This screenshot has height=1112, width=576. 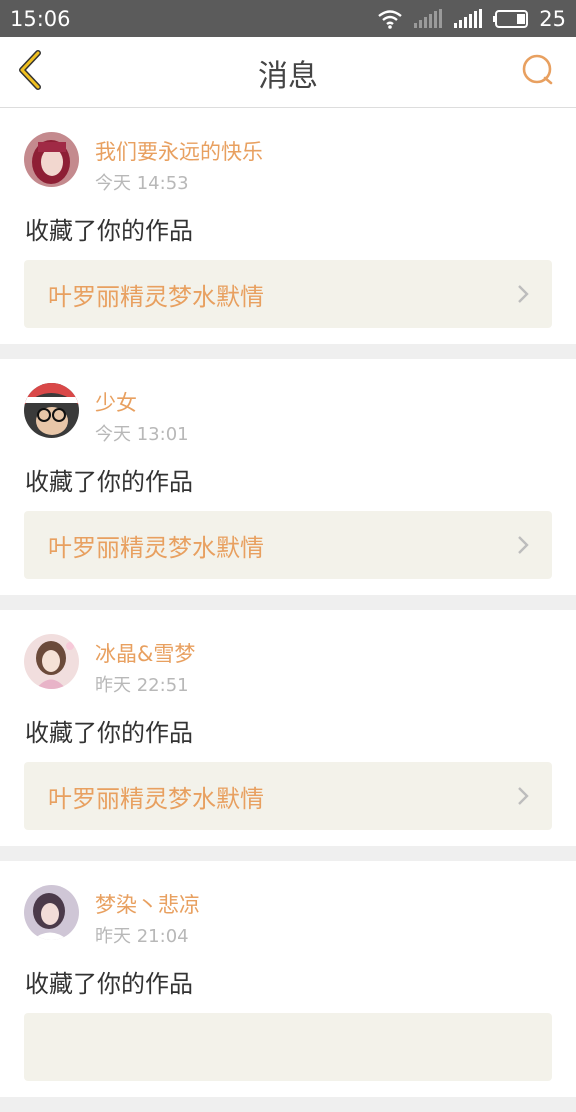 I want to click on username: 我们要永远的快乐, so click(x=179, y=151).